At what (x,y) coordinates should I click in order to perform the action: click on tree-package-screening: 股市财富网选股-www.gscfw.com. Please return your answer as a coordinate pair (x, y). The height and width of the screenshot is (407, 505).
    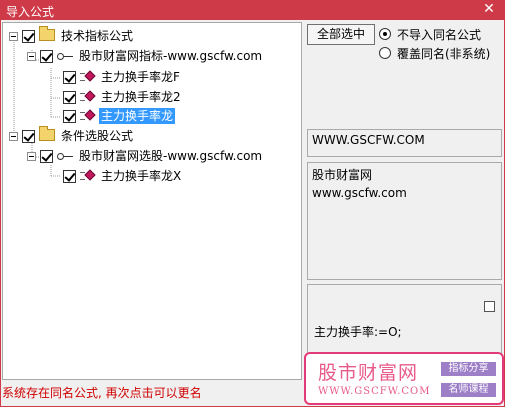
    Looking at the image, I should click on (145, 156).